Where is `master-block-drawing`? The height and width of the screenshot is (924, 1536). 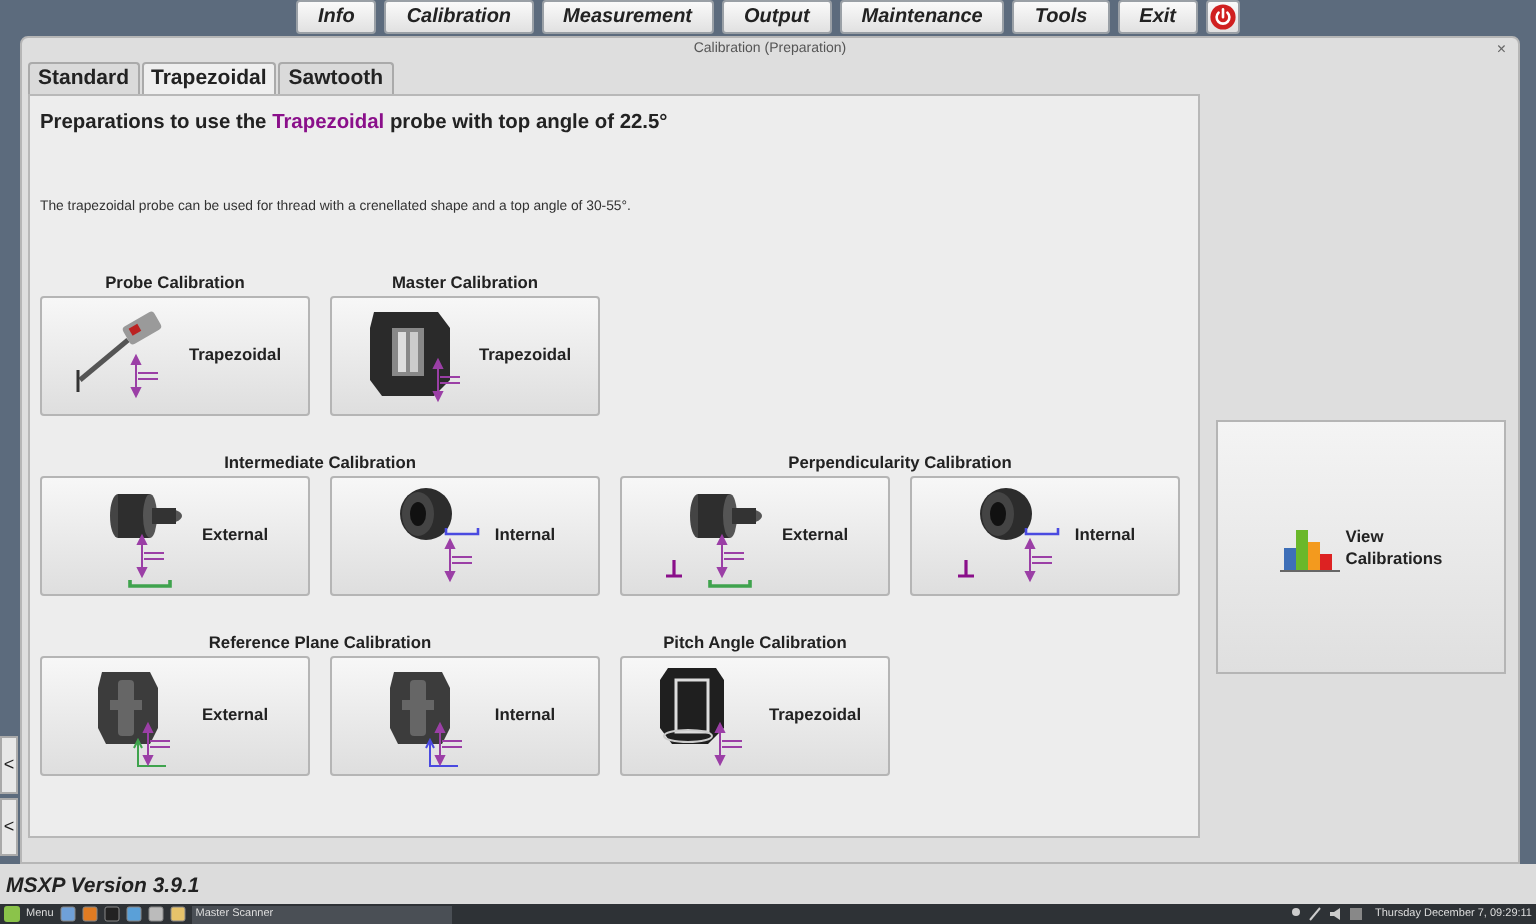 master-block-drawing is located at coordinates (416, 356).